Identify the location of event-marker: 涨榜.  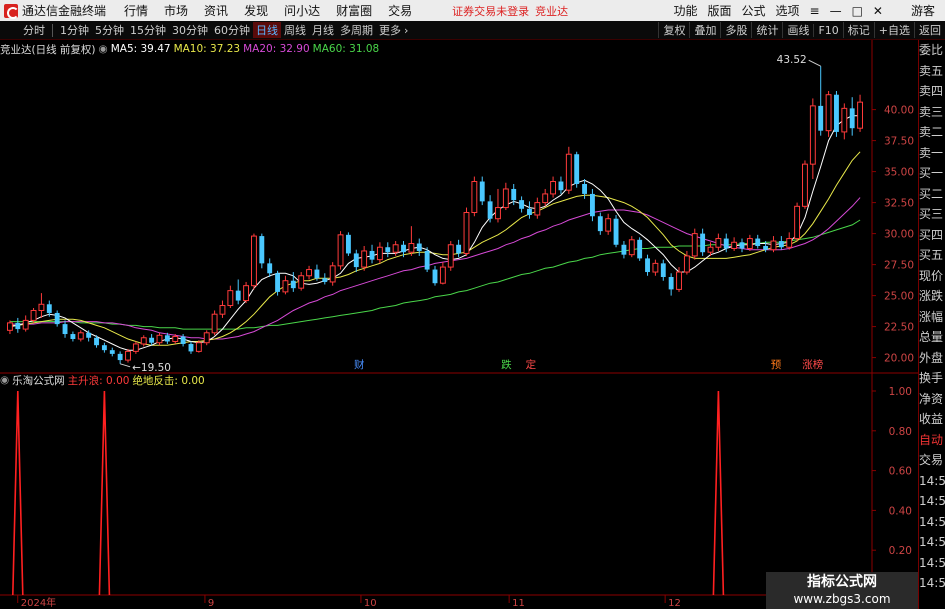
(812, 364).